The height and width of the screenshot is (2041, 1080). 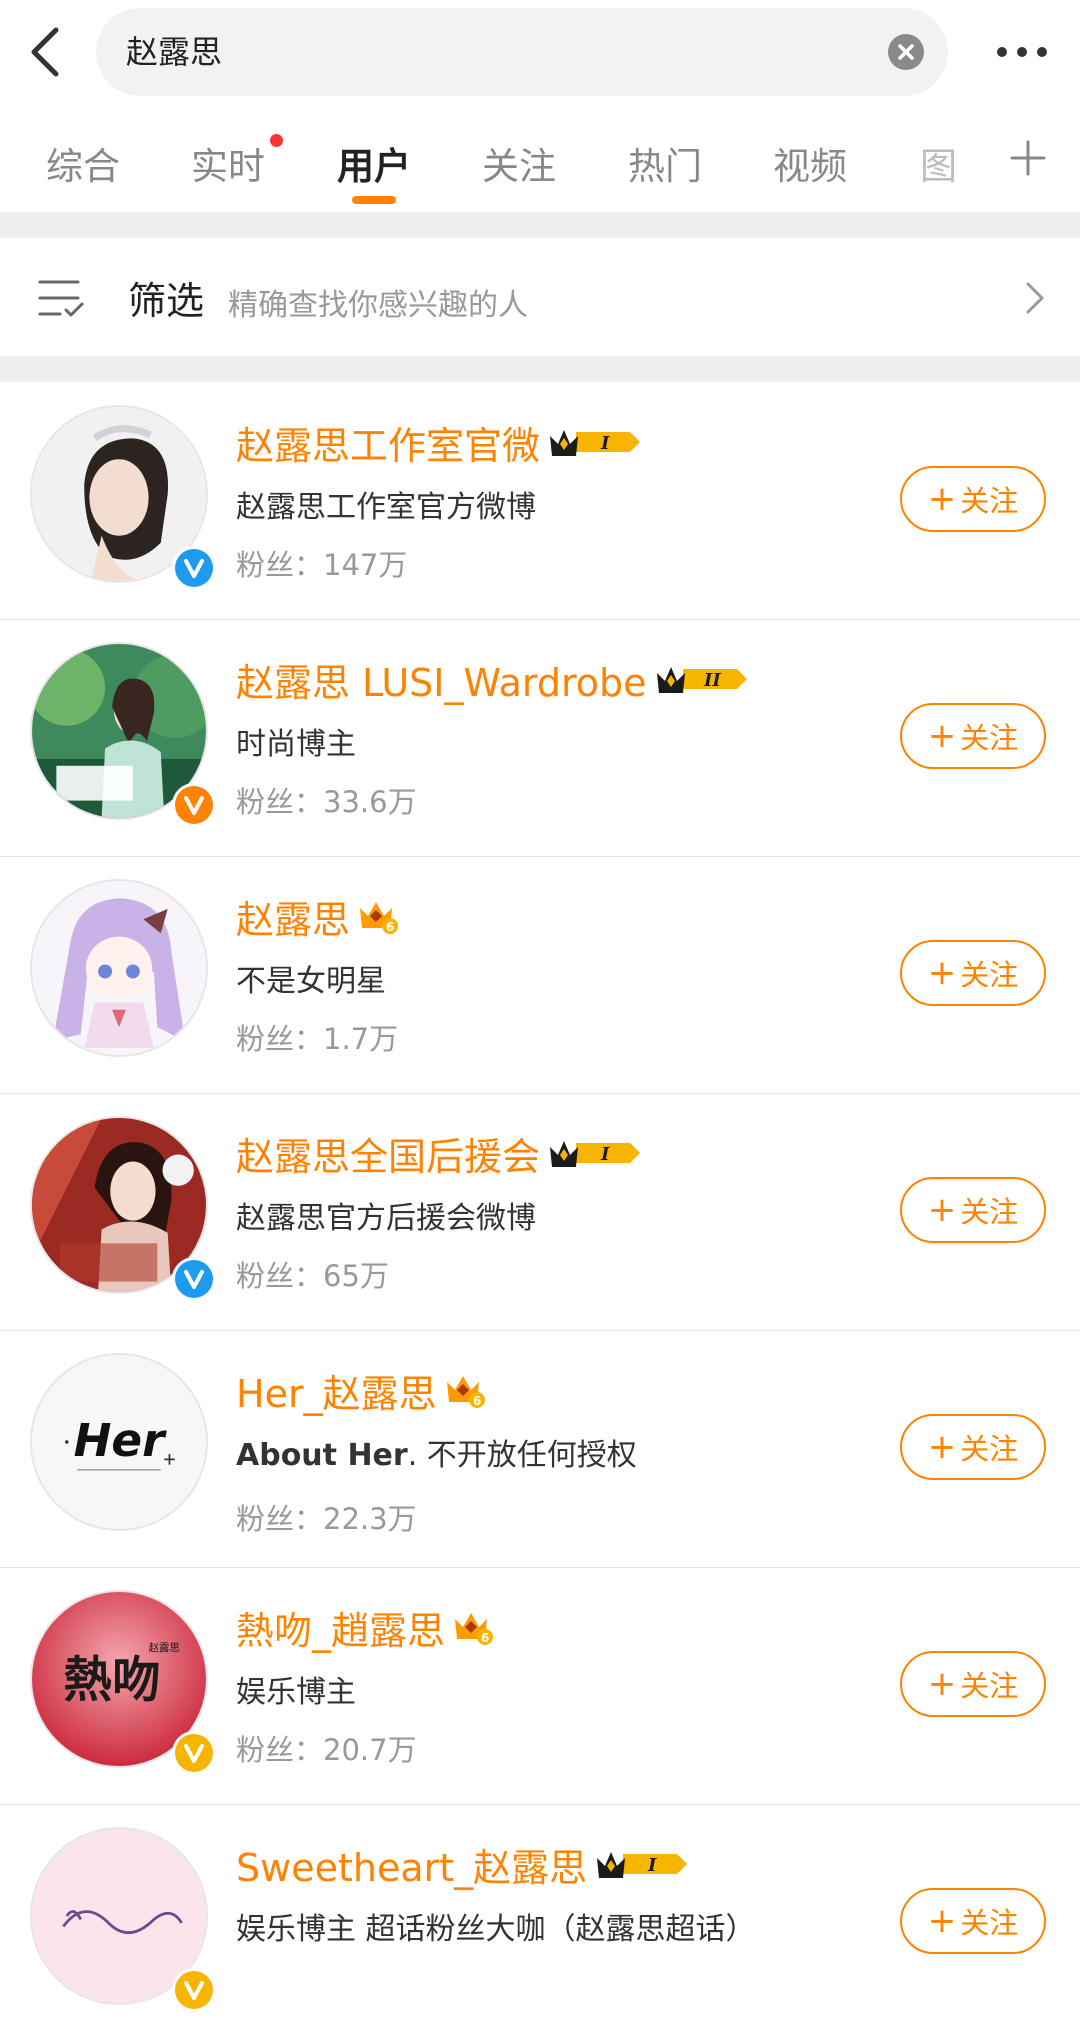 I want to click on fans-count: 粉丝：1.7万, so click(x=317, y=1039).